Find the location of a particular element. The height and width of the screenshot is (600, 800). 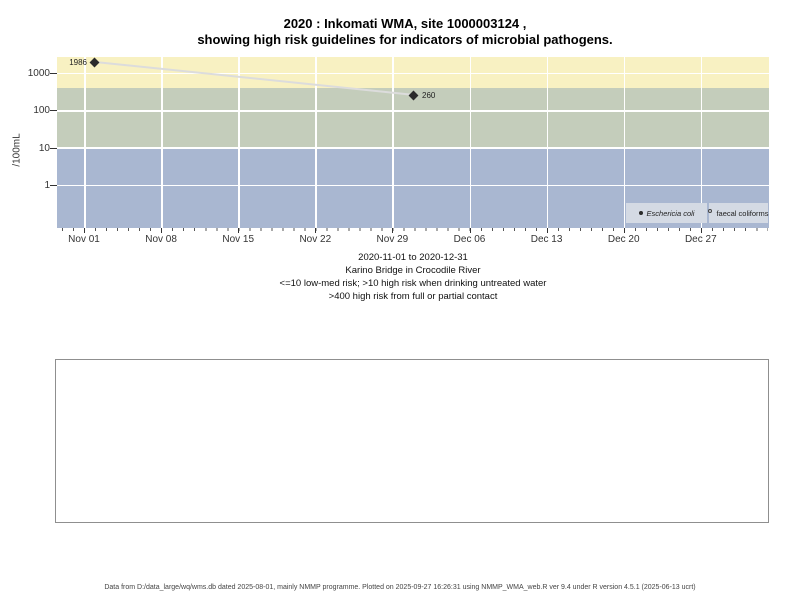

subtitle-date-range: 2020-11-01 to 2020-12-31 is located at coordinates (413, 257).